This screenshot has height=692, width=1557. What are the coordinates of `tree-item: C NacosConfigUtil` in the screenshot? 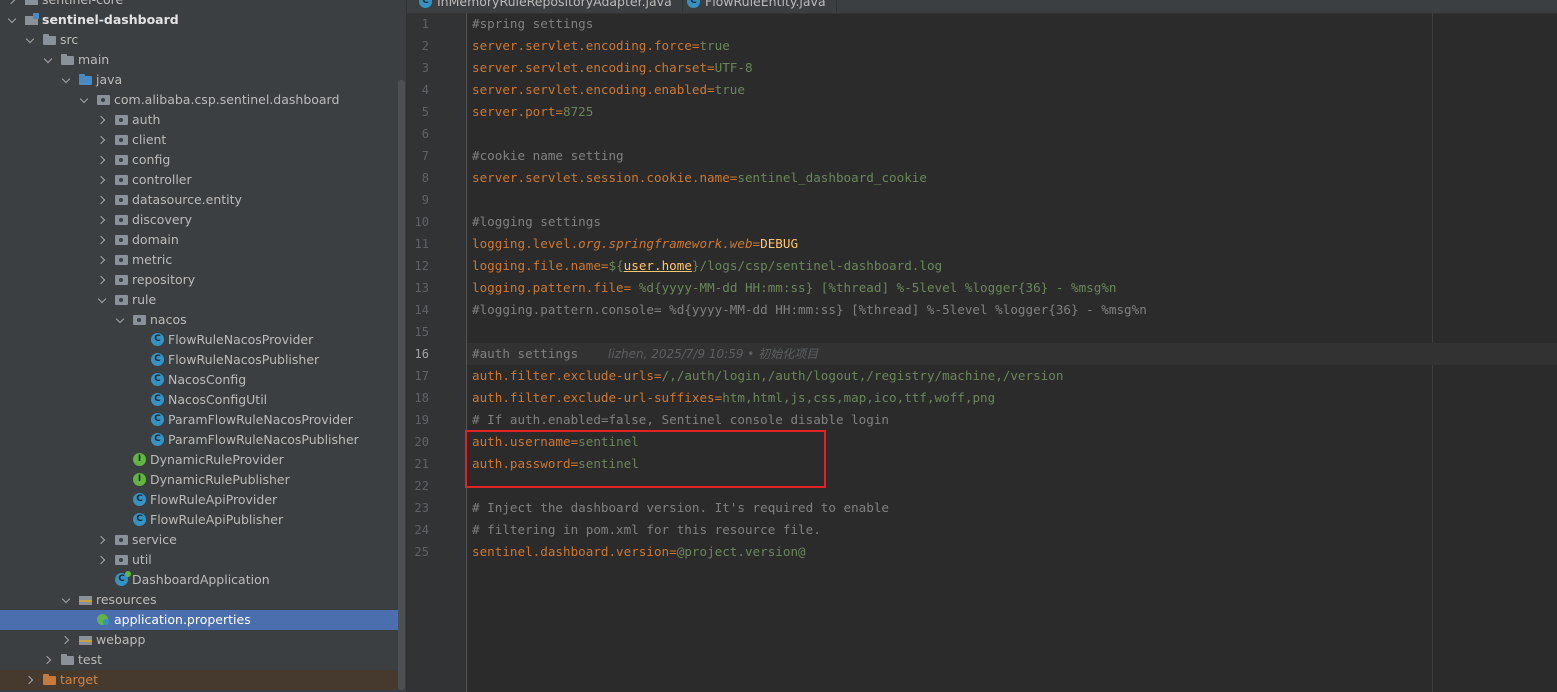 It's located at (199, 400).